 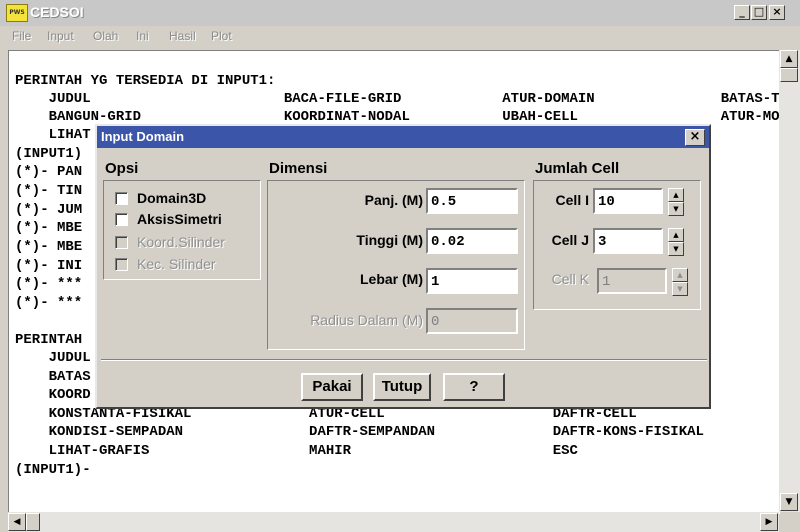 What do you see at coordinates (17, 522) in the screenshot?
I see `scroll-left-icon: ◀` at bounding box center [17, 522].